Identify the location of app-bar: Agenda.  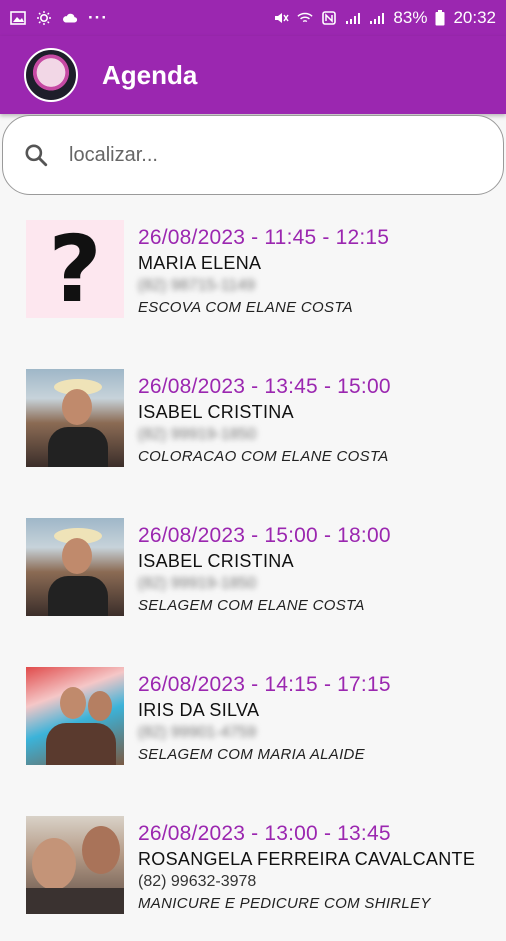
(253, 75).